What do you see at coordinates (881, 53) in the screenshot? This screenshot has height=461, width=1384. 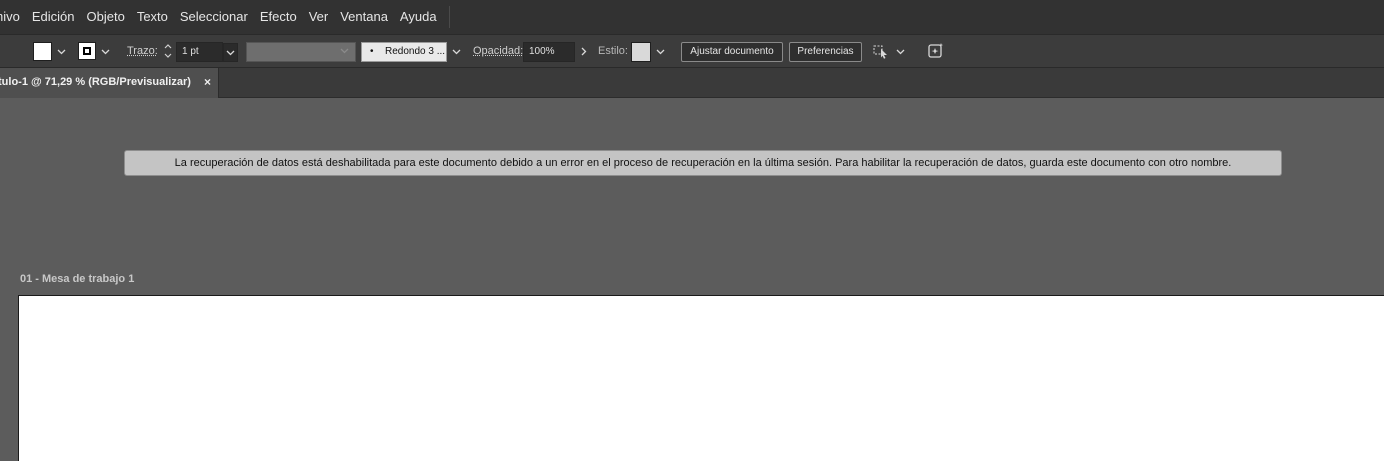 I see `arrange-icon` at bounding box center [881, 53].